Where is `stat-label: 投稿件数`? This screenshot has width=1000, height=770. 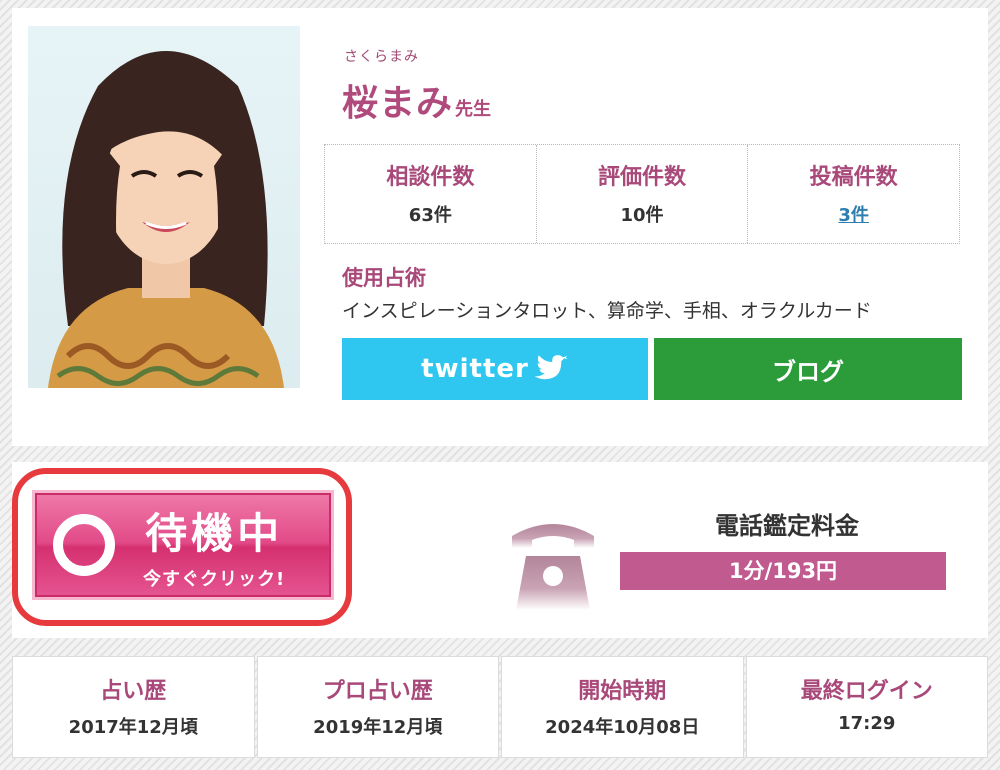
stat-label: 投稿件数 is located at coordinates (853, 177).